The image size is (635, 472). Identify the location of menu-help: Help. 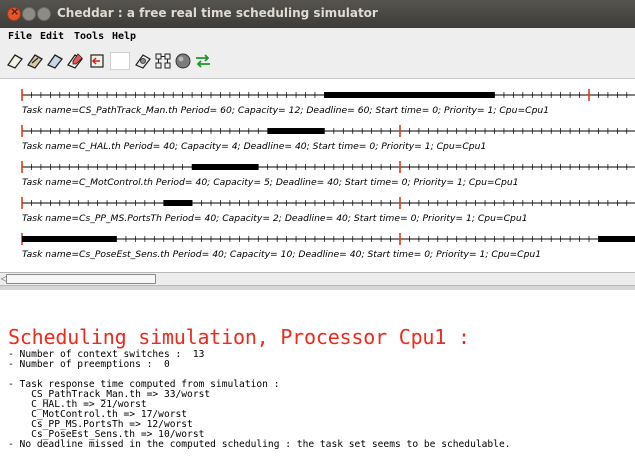
(124, 36).